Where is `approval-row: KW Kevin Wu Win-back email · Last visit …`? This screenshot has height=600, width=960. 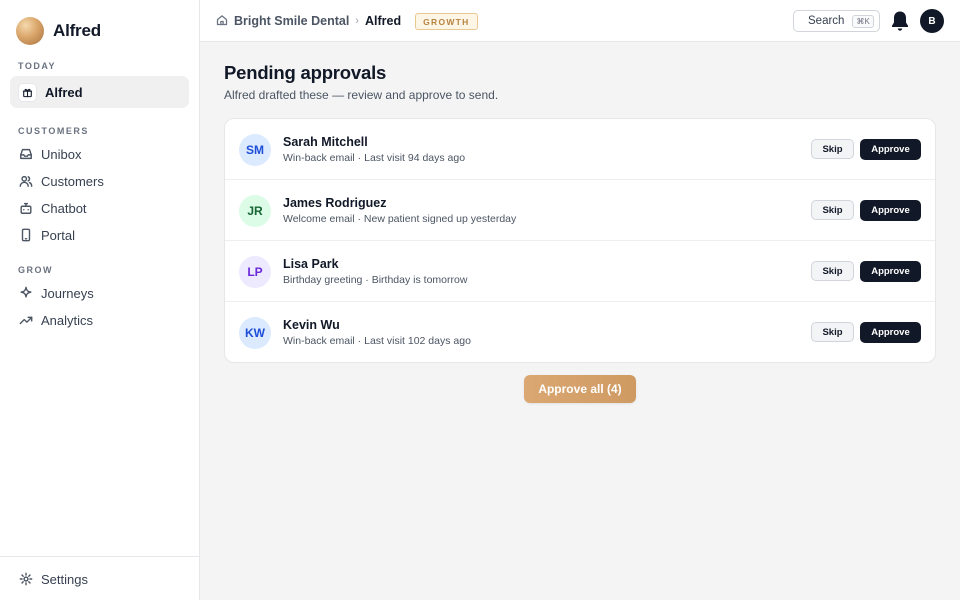 approval-row: KW Kevin Wu Win-back email · Last visit … is located at coordinates (580, 332).